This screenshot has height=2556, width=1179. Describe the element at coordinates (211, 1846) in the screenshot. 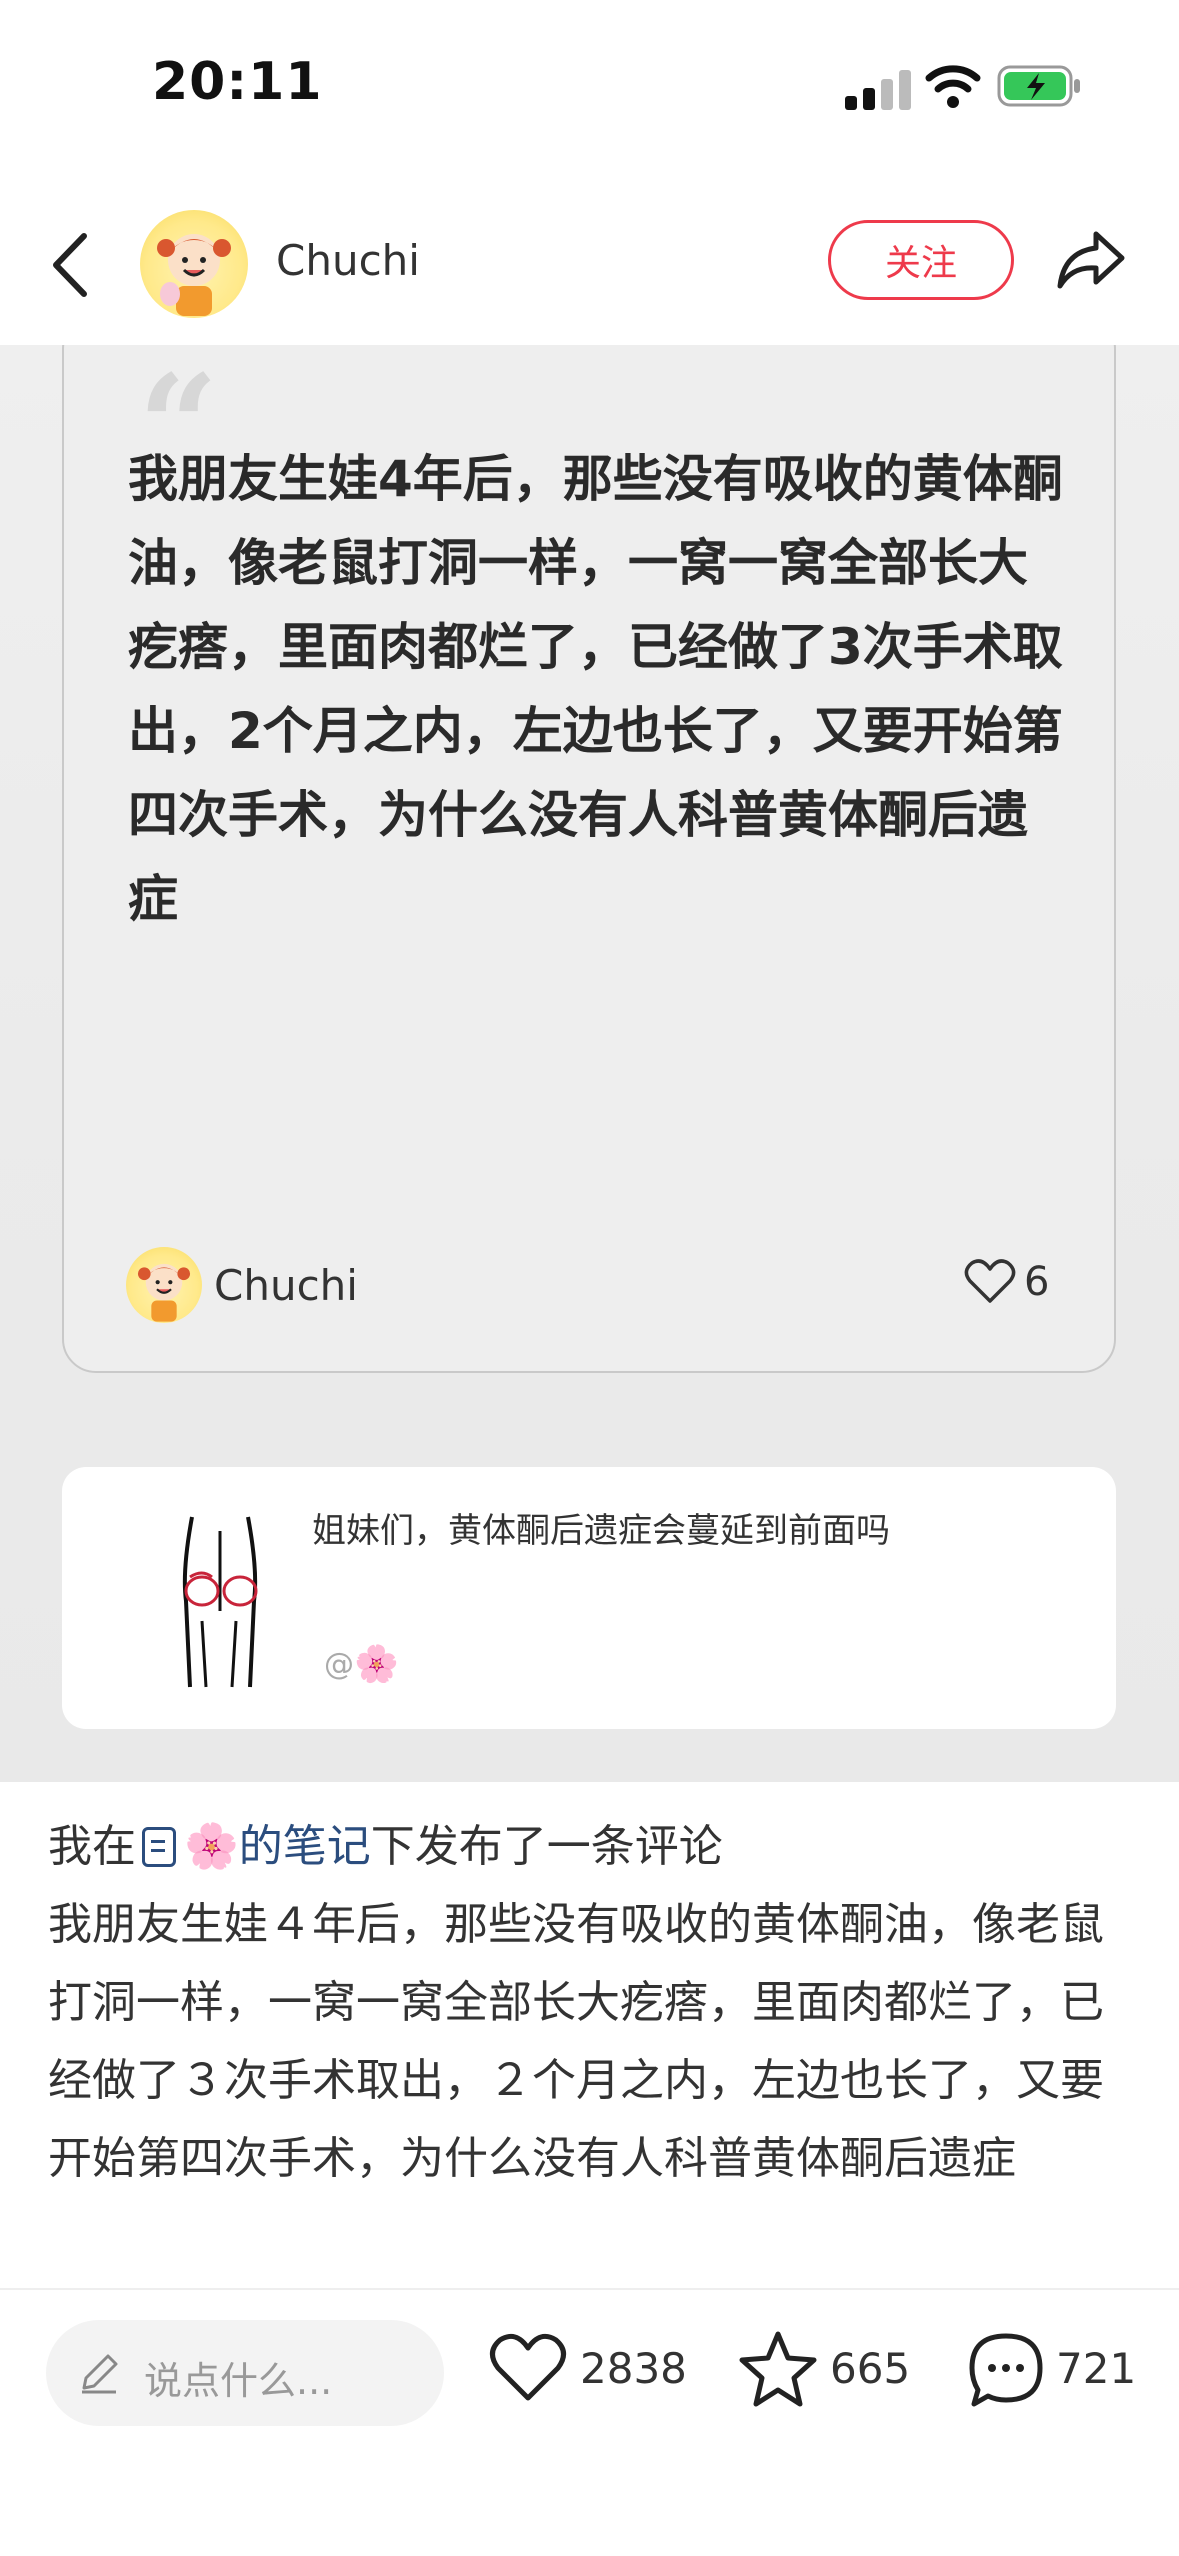

I see `caption-flower: 🌸` at that location.